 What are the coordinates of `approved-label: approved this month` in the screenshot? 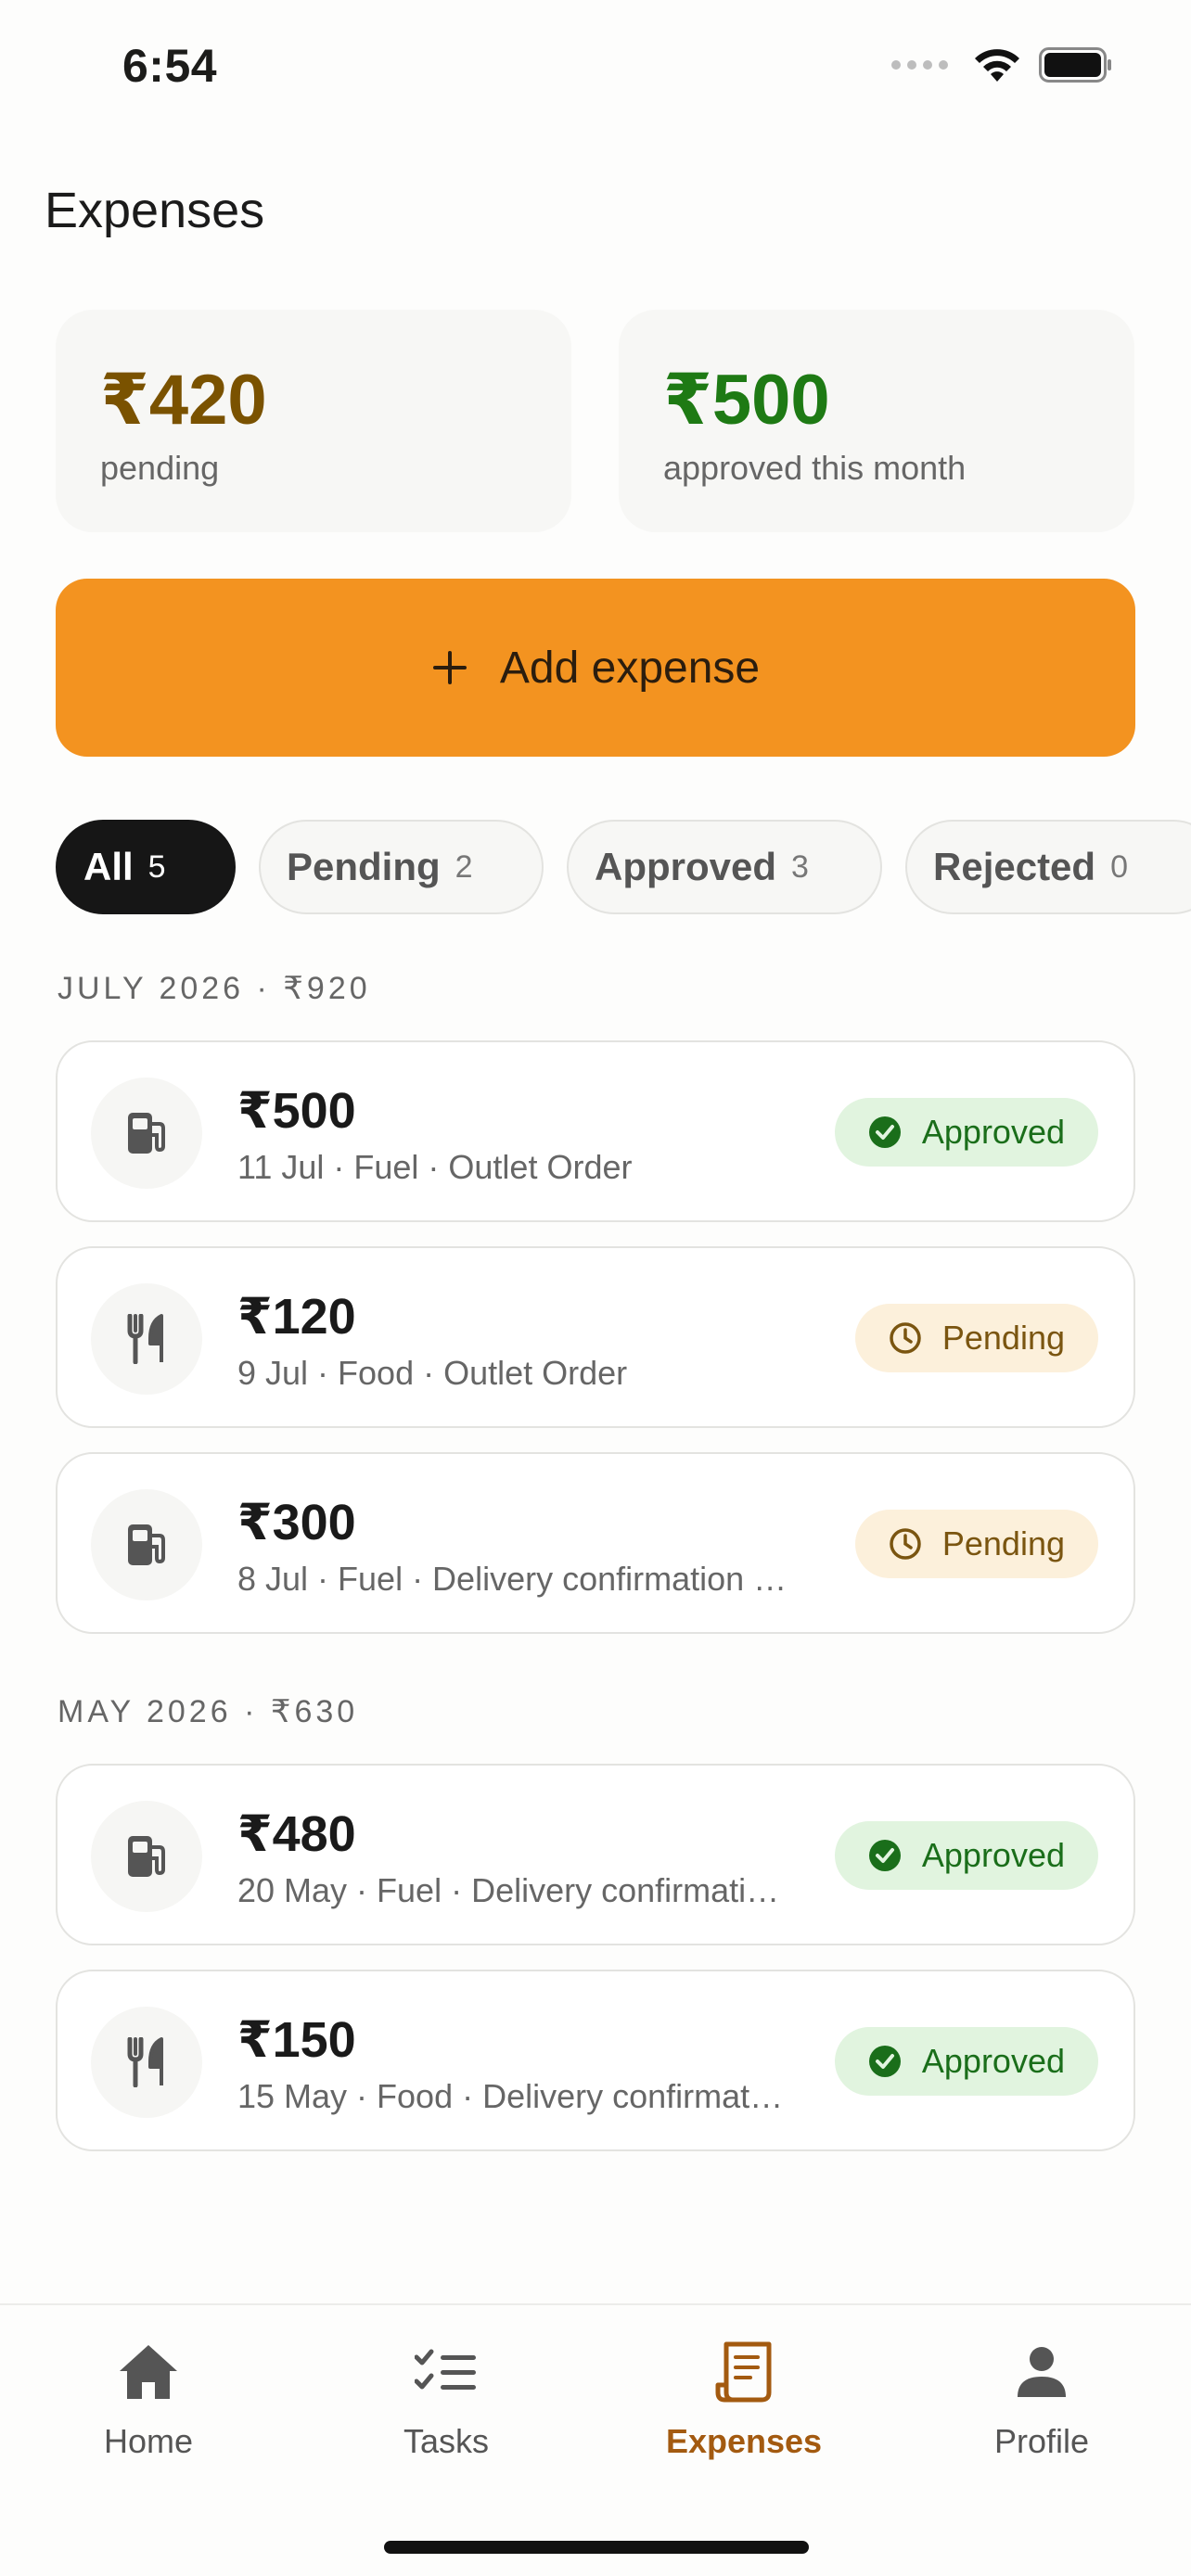 It's located at (815, 468).